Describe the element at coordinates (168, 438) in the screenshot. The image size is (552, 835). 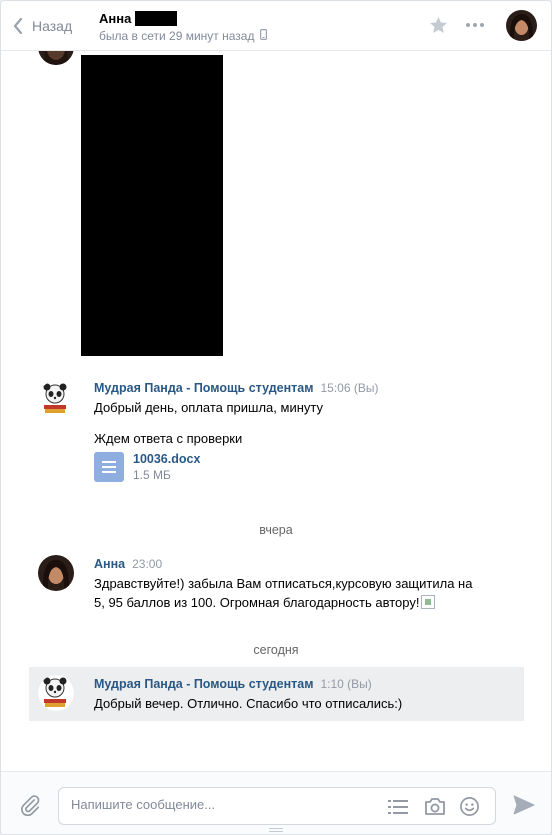
I see `message-text: Ждем ответа с проверки` at that location.